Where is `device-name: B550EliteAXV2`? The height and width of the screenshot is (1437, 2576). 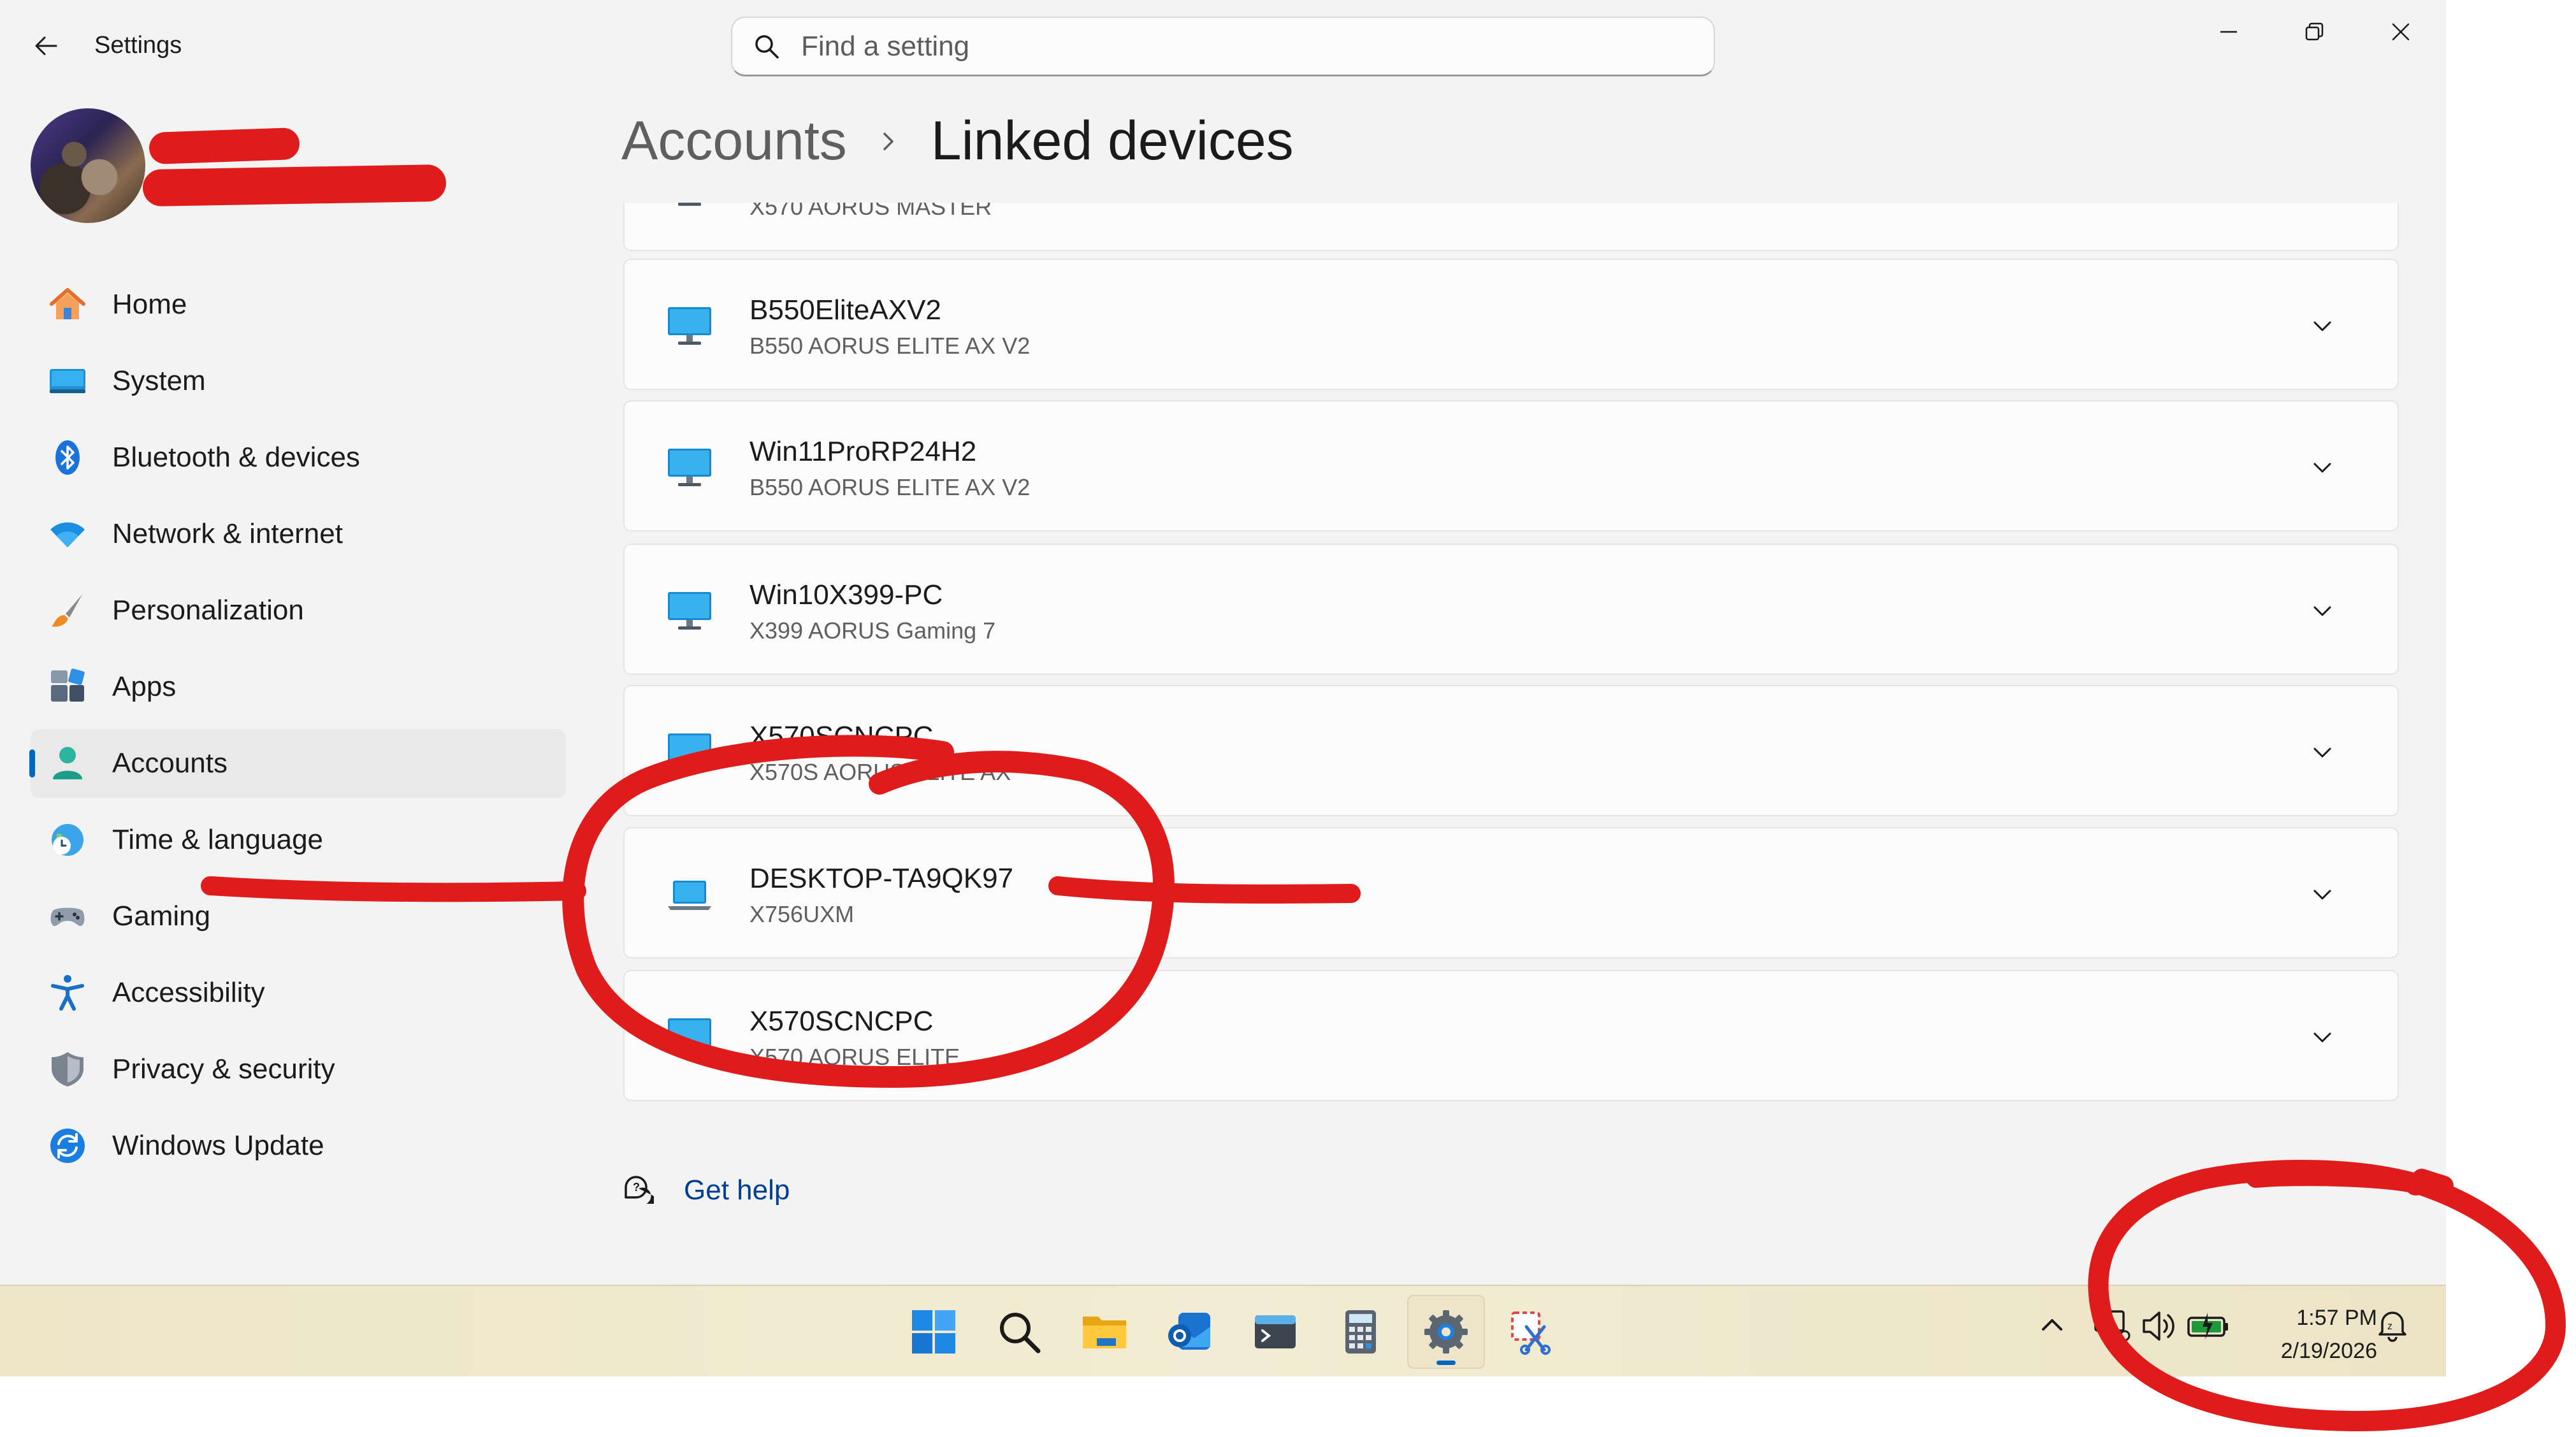
device-name: B550EliteAXV2 is located at coordinates (845, 310).